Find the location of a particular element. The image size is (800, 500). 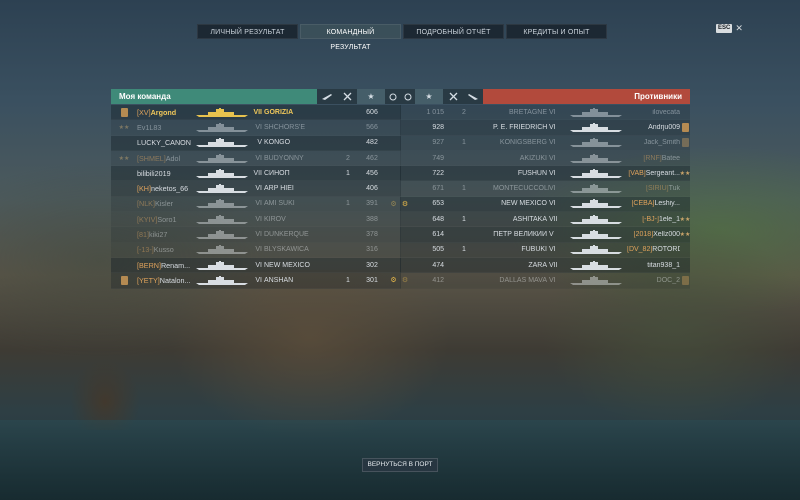

ship-name: GORIZIA is located at coordinates (279, 112).